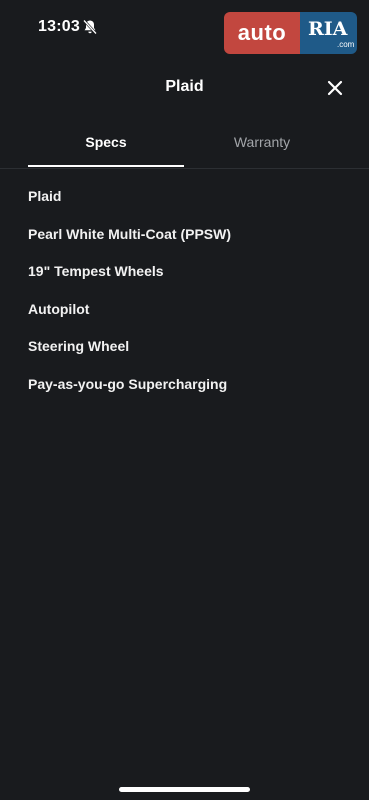 The width and height of the screenshot is (369, 800). Describe the element at coordinates (106, 166) in the screenshot. I see `active-tab-indicator` at that location.